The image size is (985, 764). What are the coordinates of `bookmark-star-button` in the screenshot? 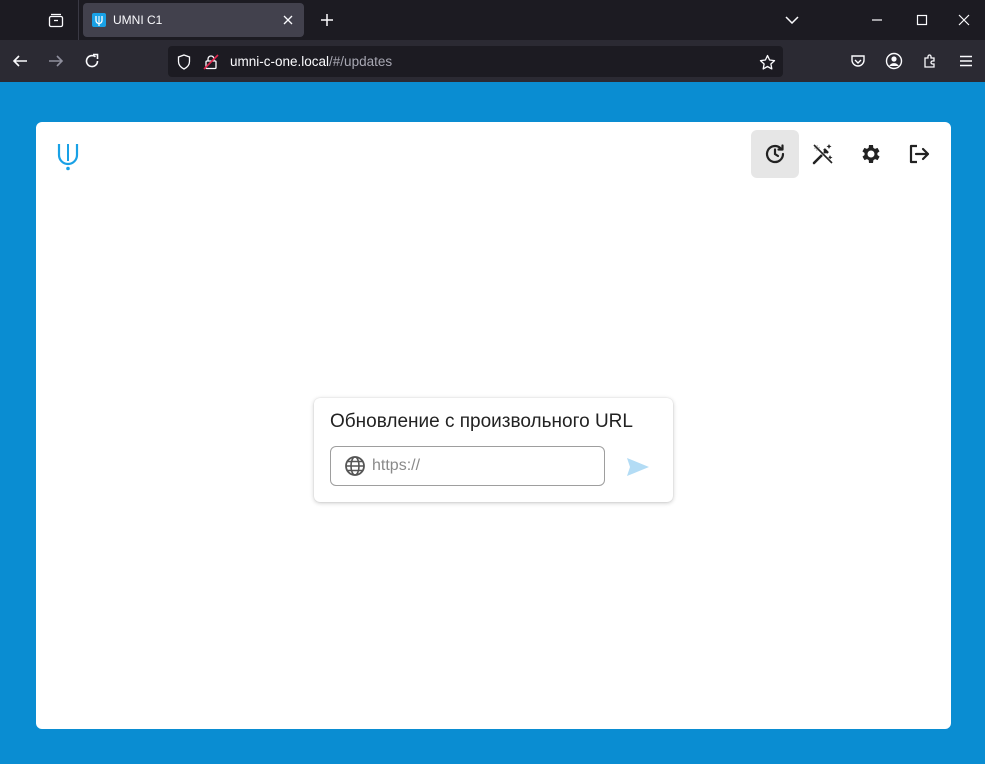 It's located at (767, 62).